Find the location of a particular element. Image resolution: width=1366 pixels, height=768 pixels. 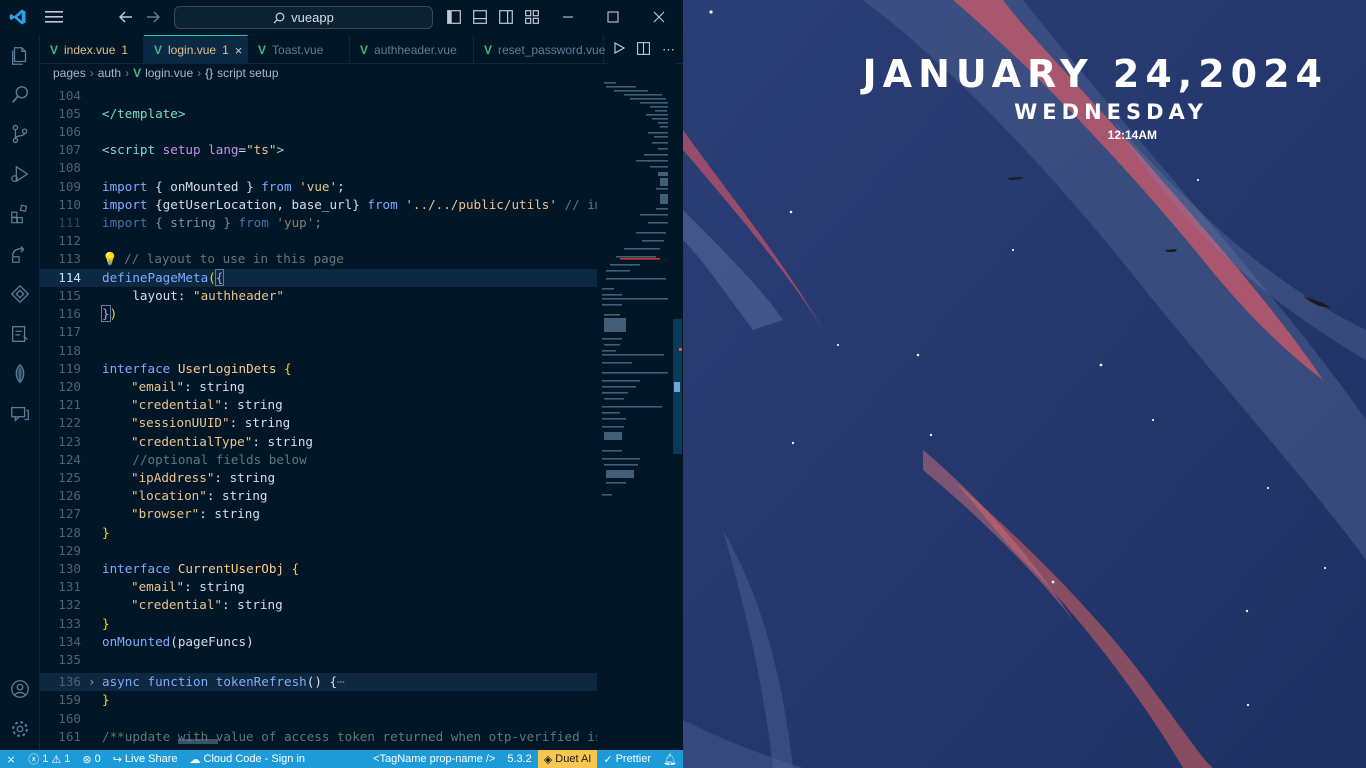

line-number: 117 is located at coordinates (69, 331).